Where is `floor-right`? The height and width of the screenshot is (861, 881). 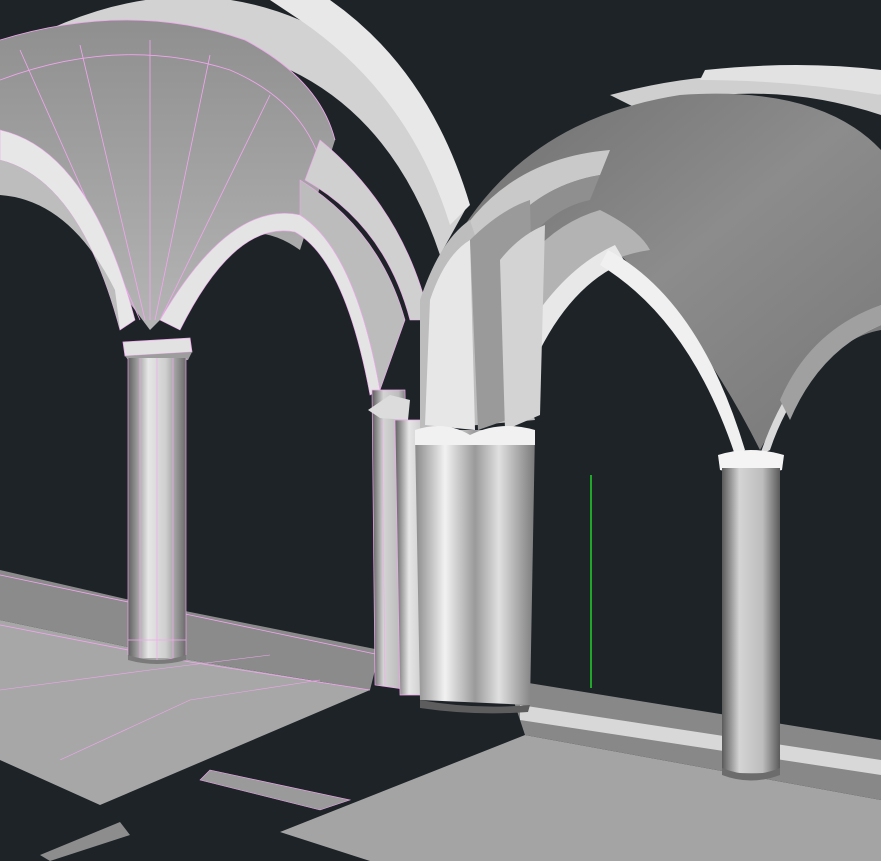
floor-right is located at coordinates (580, 770).